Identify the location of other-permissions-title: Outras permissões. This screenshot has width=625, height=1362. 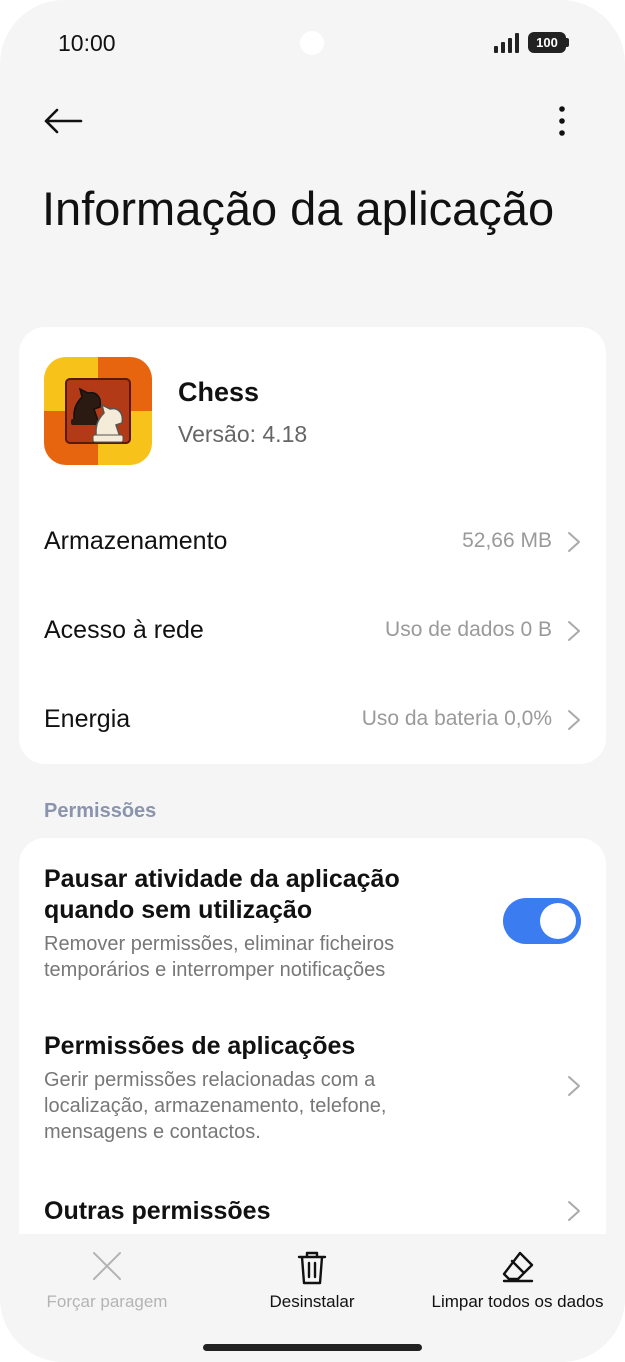
(157, 1211).